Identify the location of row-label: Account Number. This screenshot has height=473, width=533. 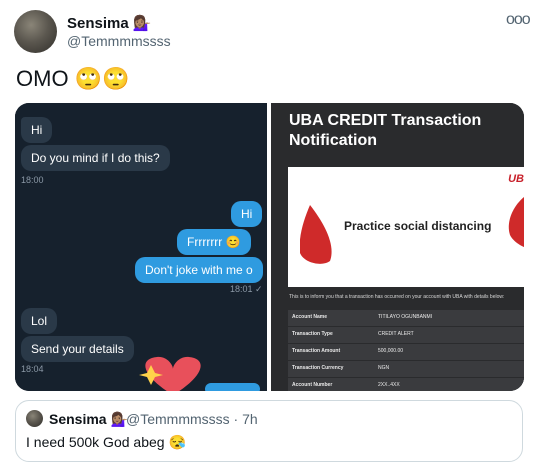
(312, 385).